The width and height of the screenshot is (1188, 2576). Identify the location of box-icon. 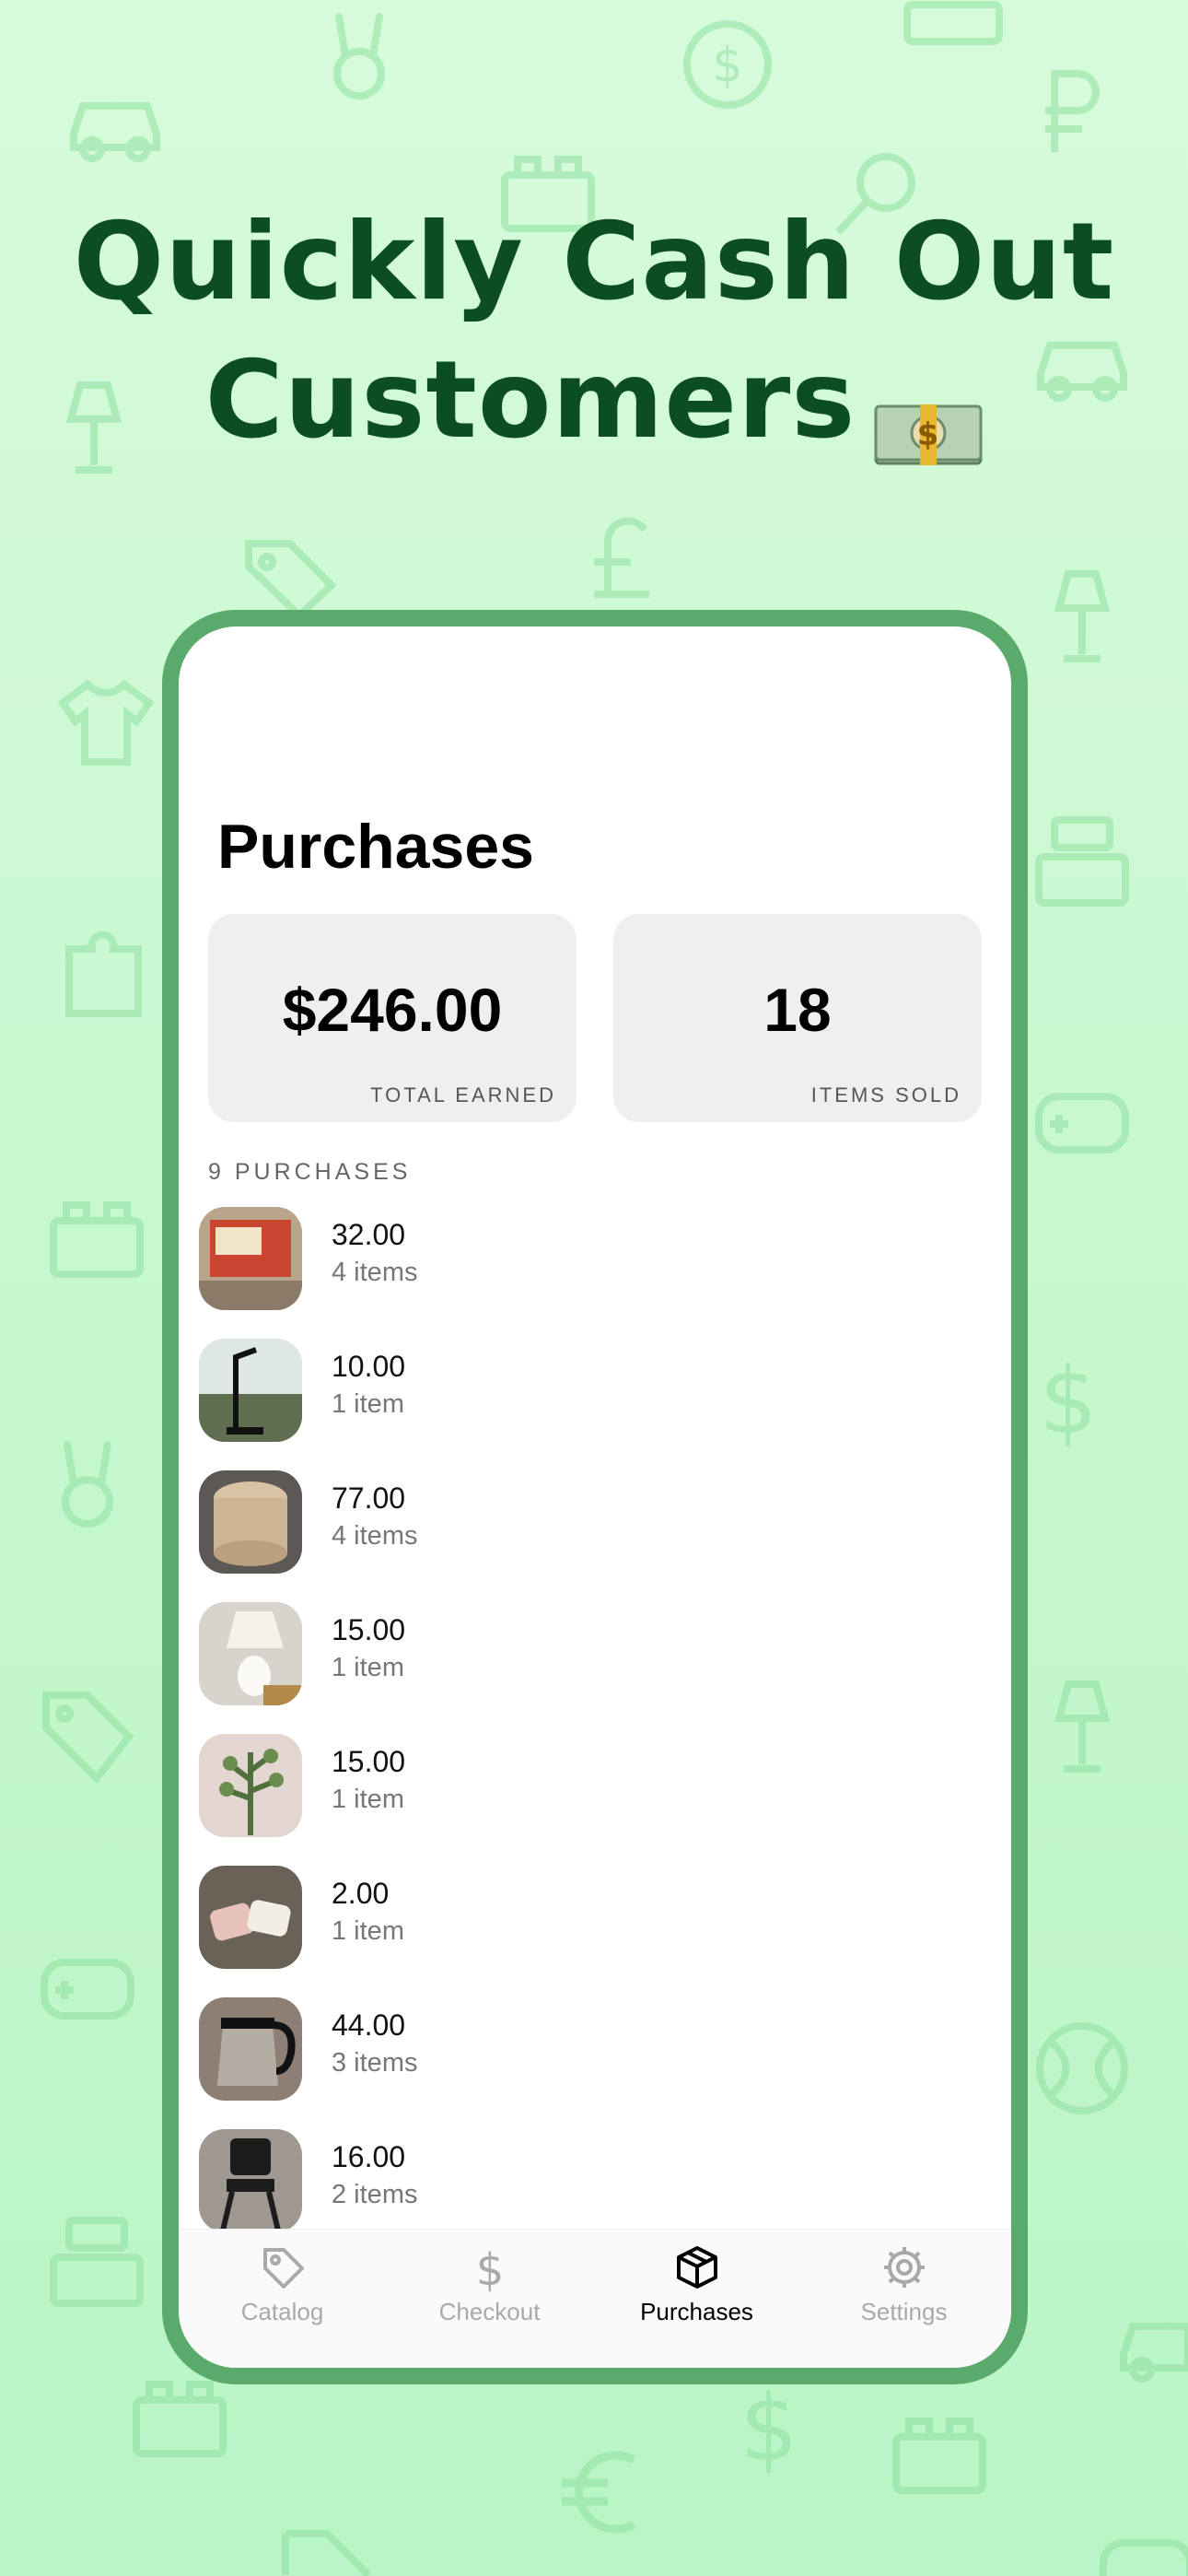
(696, 2267).